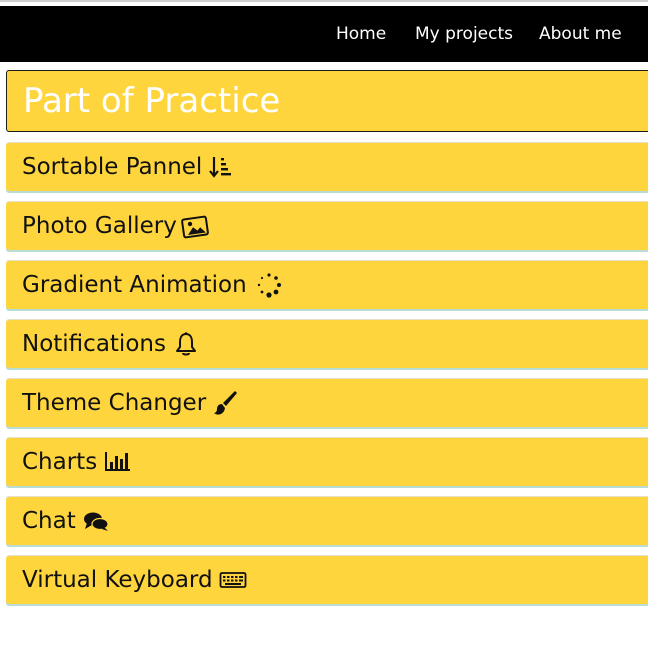 The width and height of the screenshot is (648, 648). What do you see at coordinates (327, 167) in the screenshot?
I see `project-item-sortable-pannel: Sortable Pannel` at bounding box center [327, 167].